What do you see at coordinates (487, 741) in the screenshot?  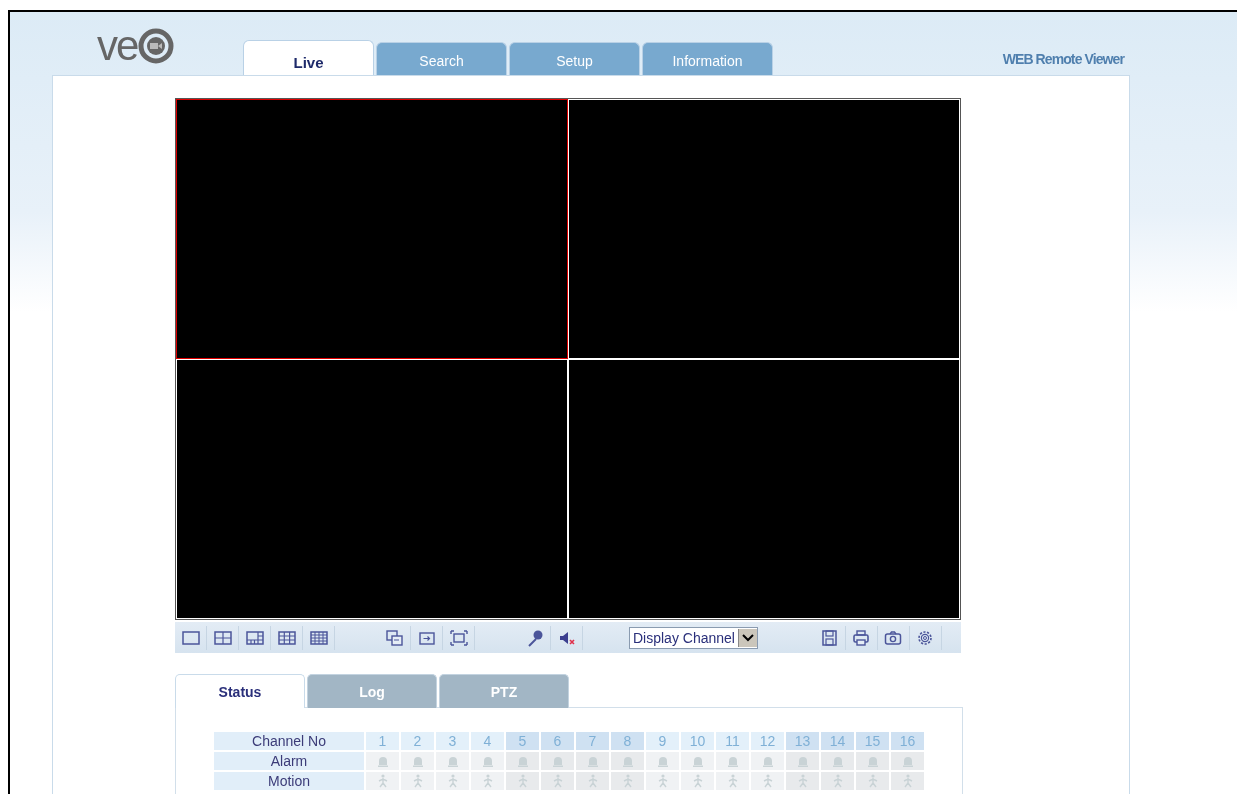 I see `channel-number: 4` at bounding box center [487, 741].